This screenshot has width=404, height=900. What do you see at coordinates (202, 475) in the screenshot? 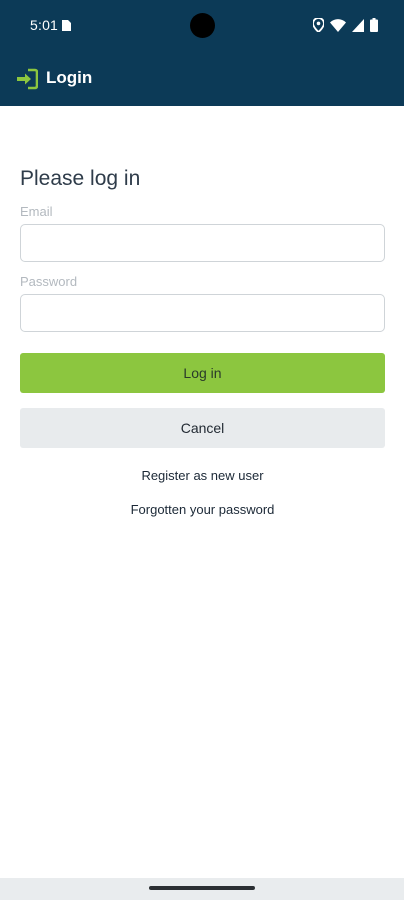
I see `register-link: Register as new user` at bounding box center [202, 475].